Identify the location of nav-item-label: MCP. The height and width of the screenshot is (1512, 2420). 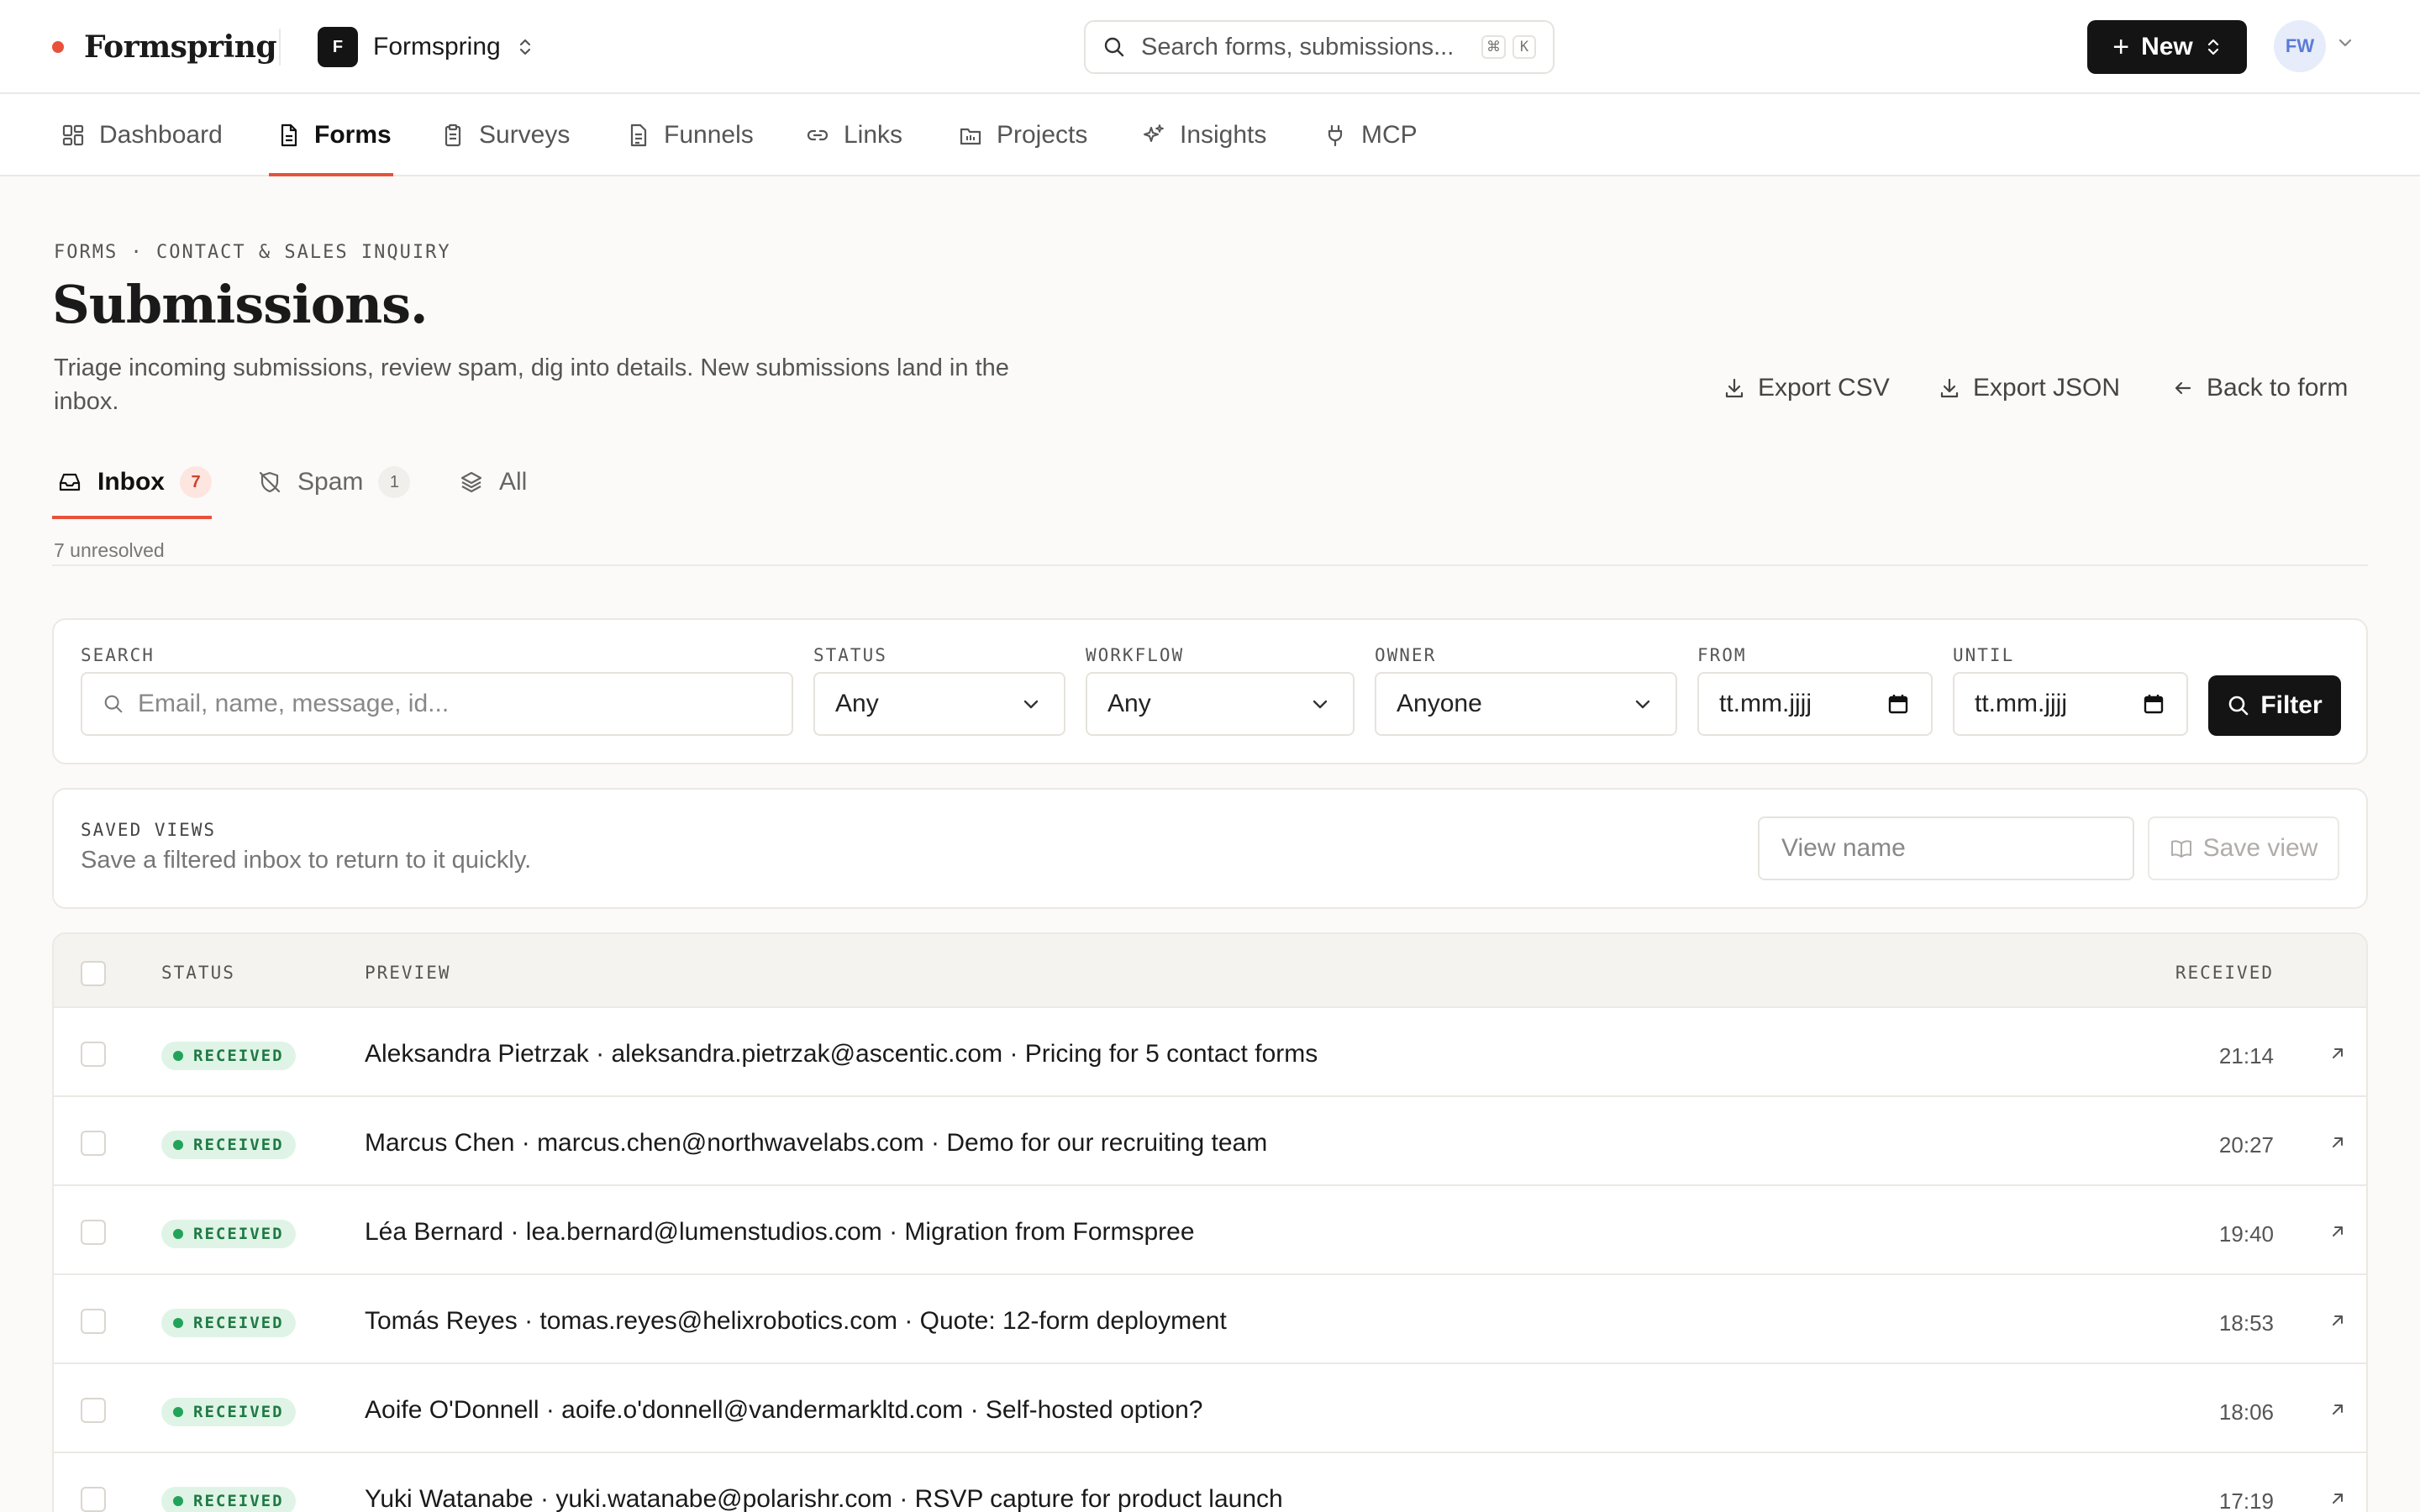
(1389, 135).